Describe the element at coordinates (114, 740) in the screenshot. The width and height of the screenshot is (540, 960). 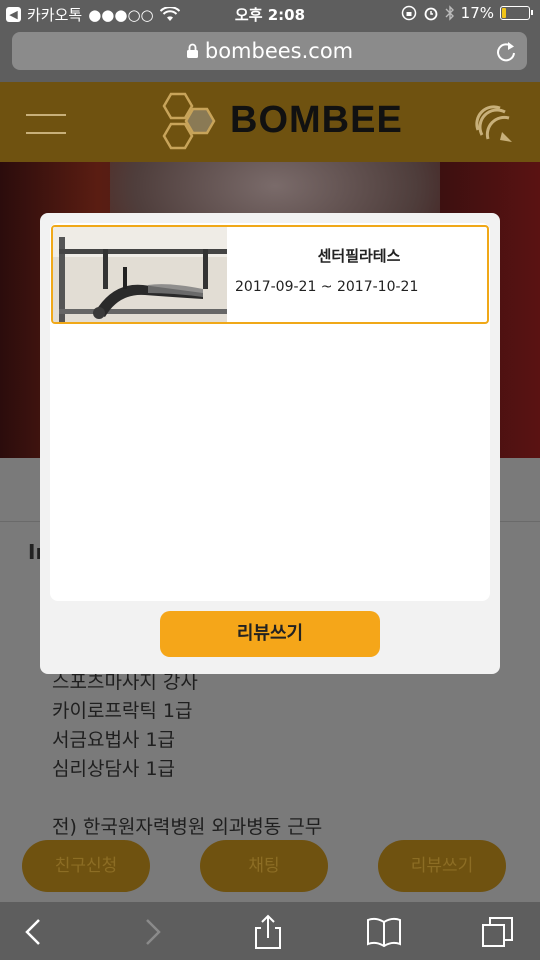
I see `profile-line: 서금요법사 1급` at that location.